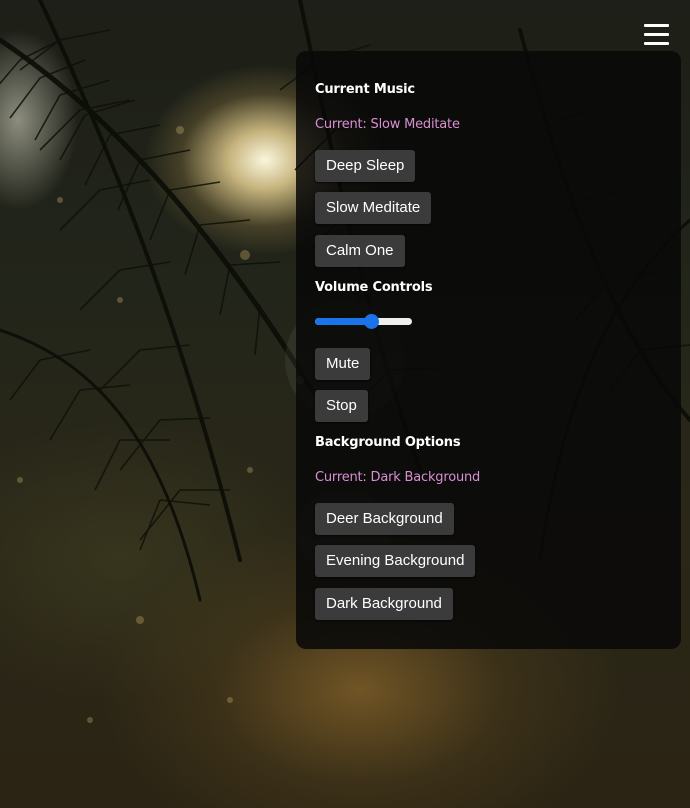 The width and height of the screenshot is (690, 808). I want to click on hamburger-menu-icon, so click(657, 35).